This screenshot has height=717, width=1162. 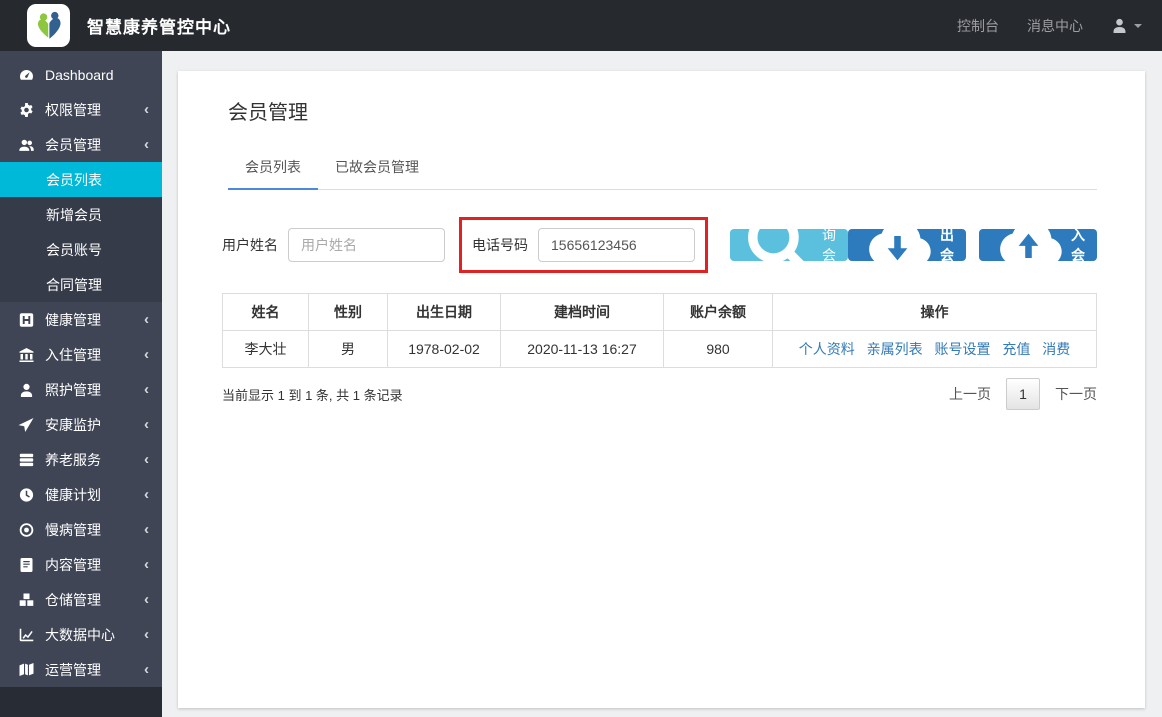 I want to click on name-input, so click(x=366, y=245).